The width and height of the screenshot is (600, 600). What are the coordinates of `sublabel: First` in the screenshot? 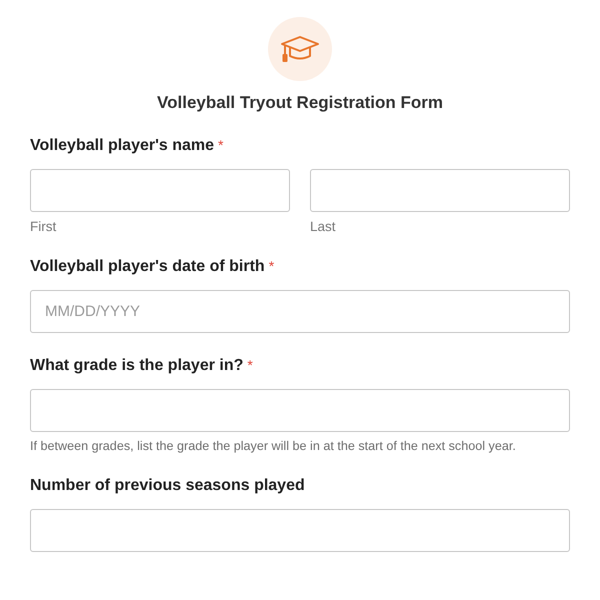 It's located at (44, 226).